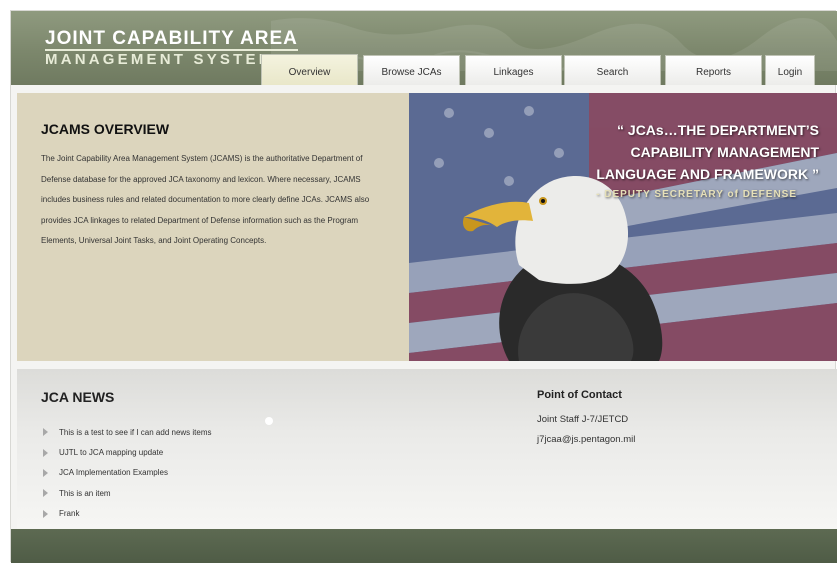 The height and width of the screenshot is (565, 838). Describe the element at coordinates (707, 174) in the screenshot. I see `quote-line-3: LANGUAGE AND FRAMEWORK ”` at that location.